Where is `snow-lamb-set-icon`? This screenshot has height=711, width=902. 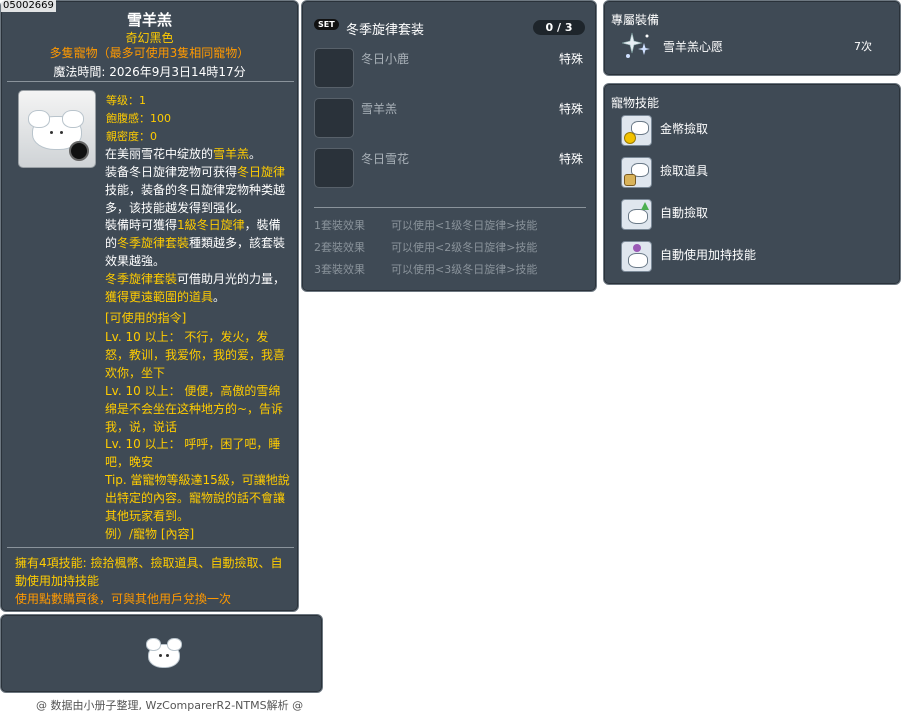 snow-lamb-set-icon is located at coordinates (334, 118).